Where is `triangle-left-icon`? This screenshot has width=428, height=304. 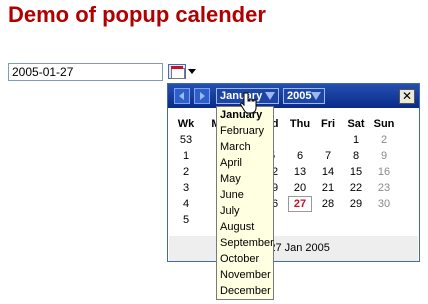 triangle-left-icon is located at coordinates (181, 96).